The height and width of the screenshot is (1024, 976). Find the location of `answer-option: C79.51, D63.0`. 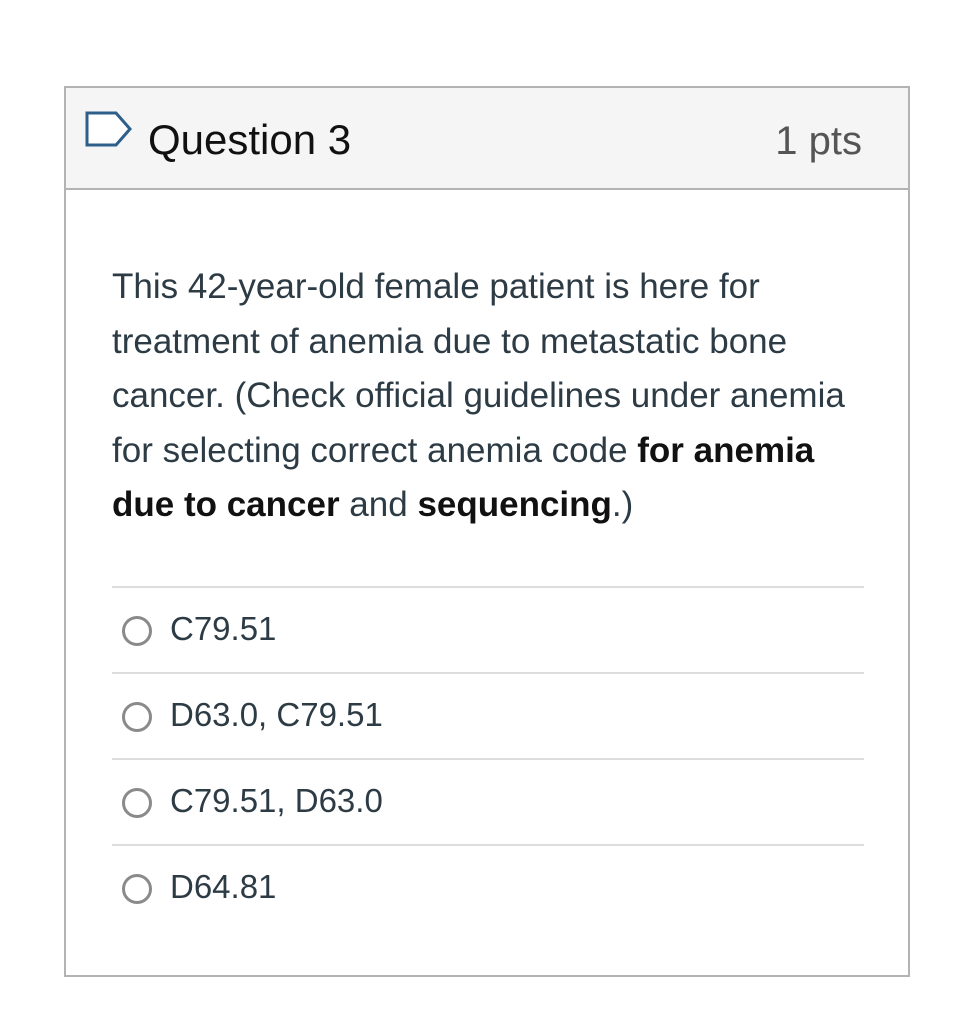

answer-option: C79.51, D63.0 is located at coordinates (488, 801).